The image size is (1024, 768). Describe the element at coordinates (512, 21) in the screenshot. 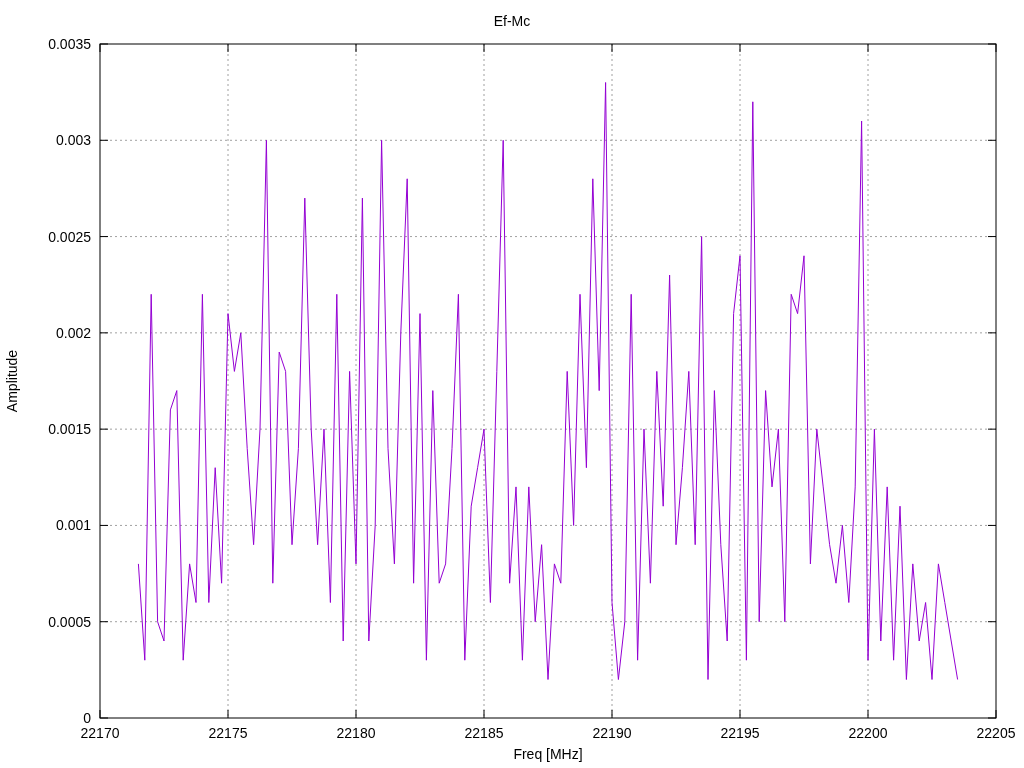

I see `chart-title: Ef-Mc` at that location.